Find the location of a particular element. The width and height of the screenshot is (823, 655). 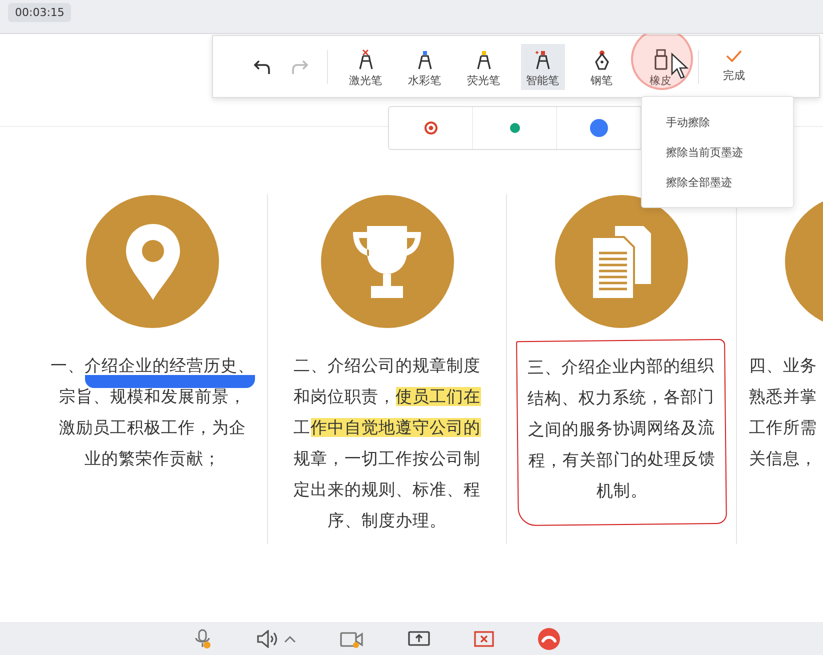

done-button: 完成 is located at coordinates (734, 66).